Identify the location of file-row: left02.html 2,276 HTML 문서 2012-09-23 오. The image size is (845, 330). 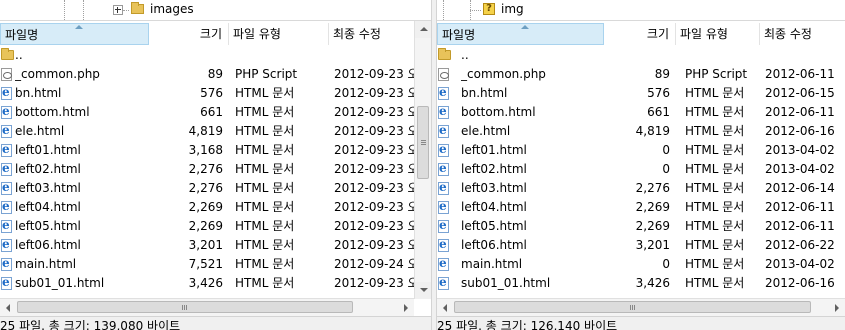
(215, 169).